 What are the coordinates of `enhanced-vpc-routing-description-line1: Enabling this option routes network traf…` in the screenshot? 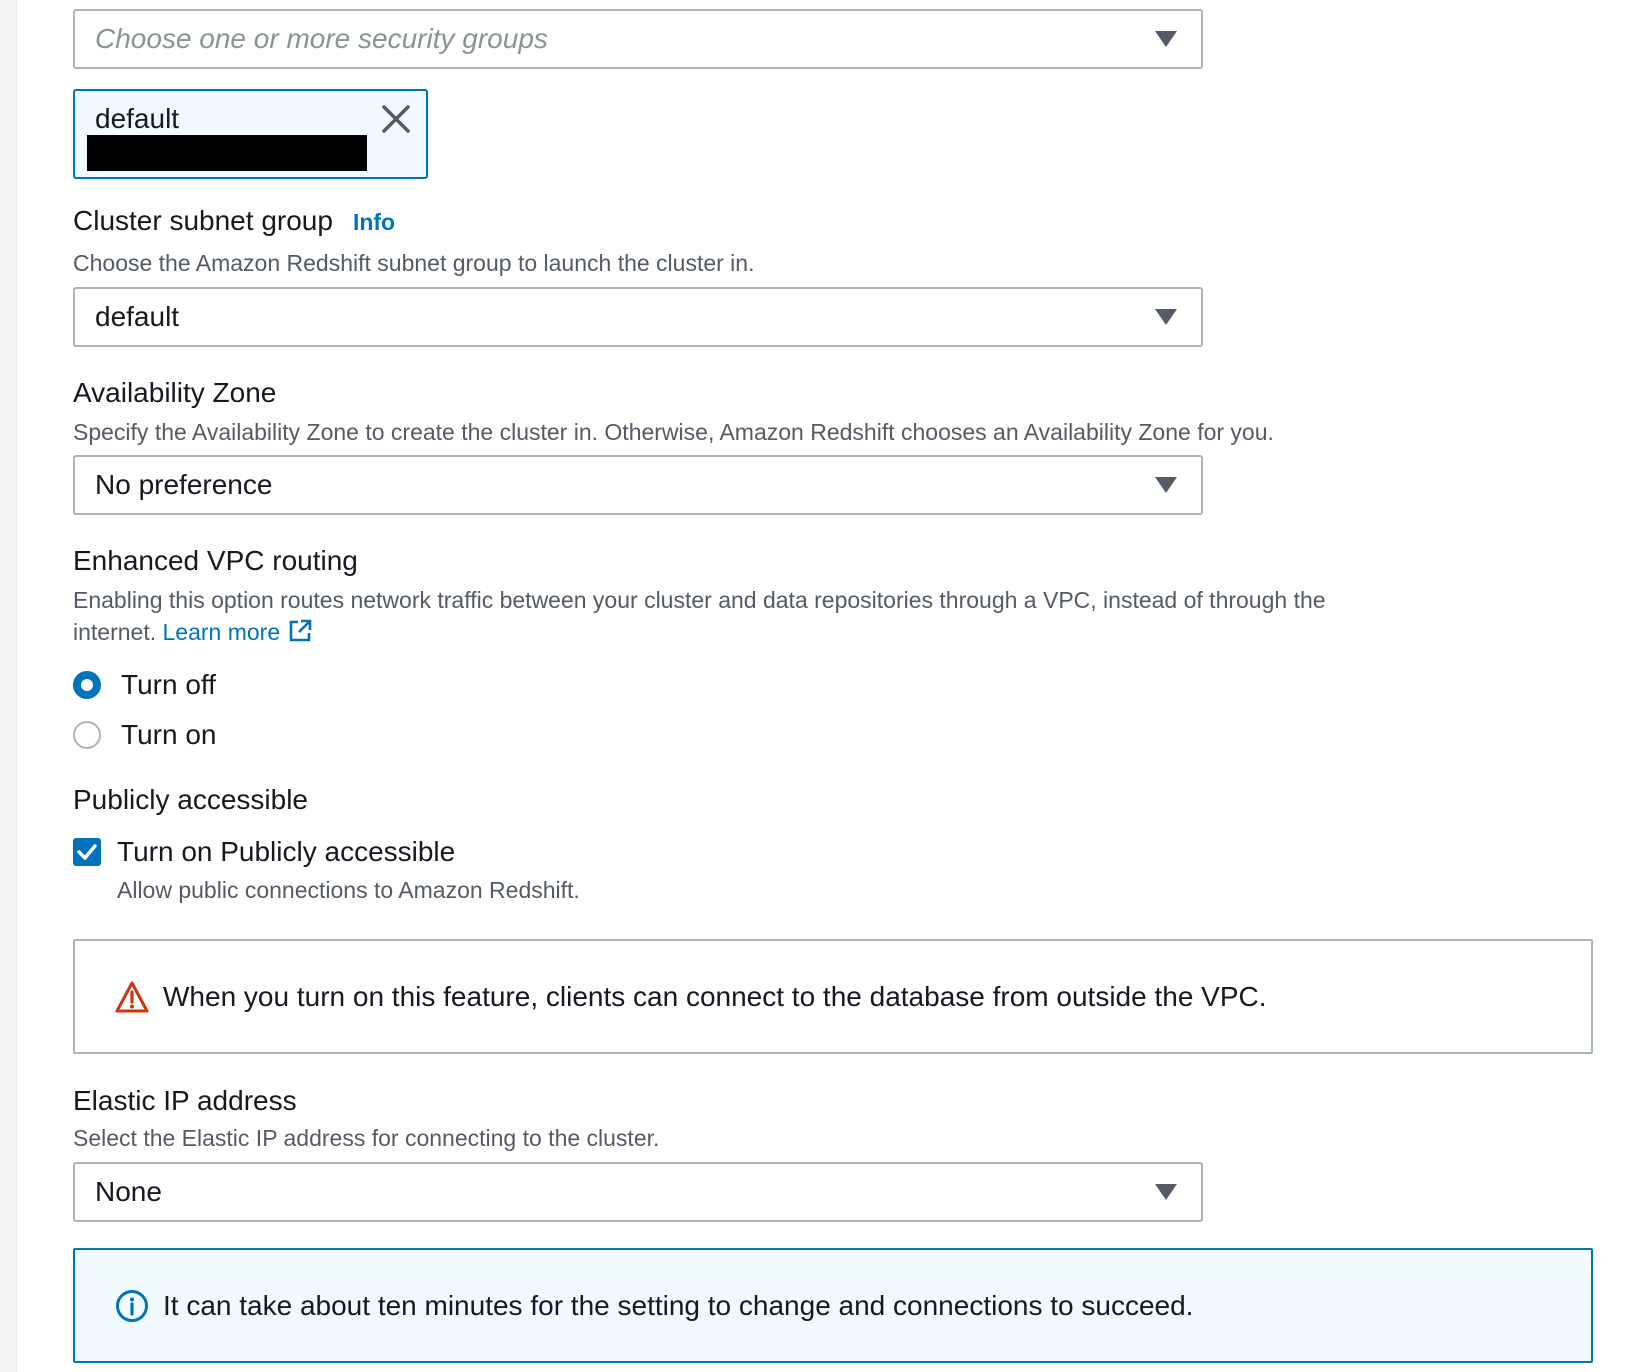 It's located at (699, 600).